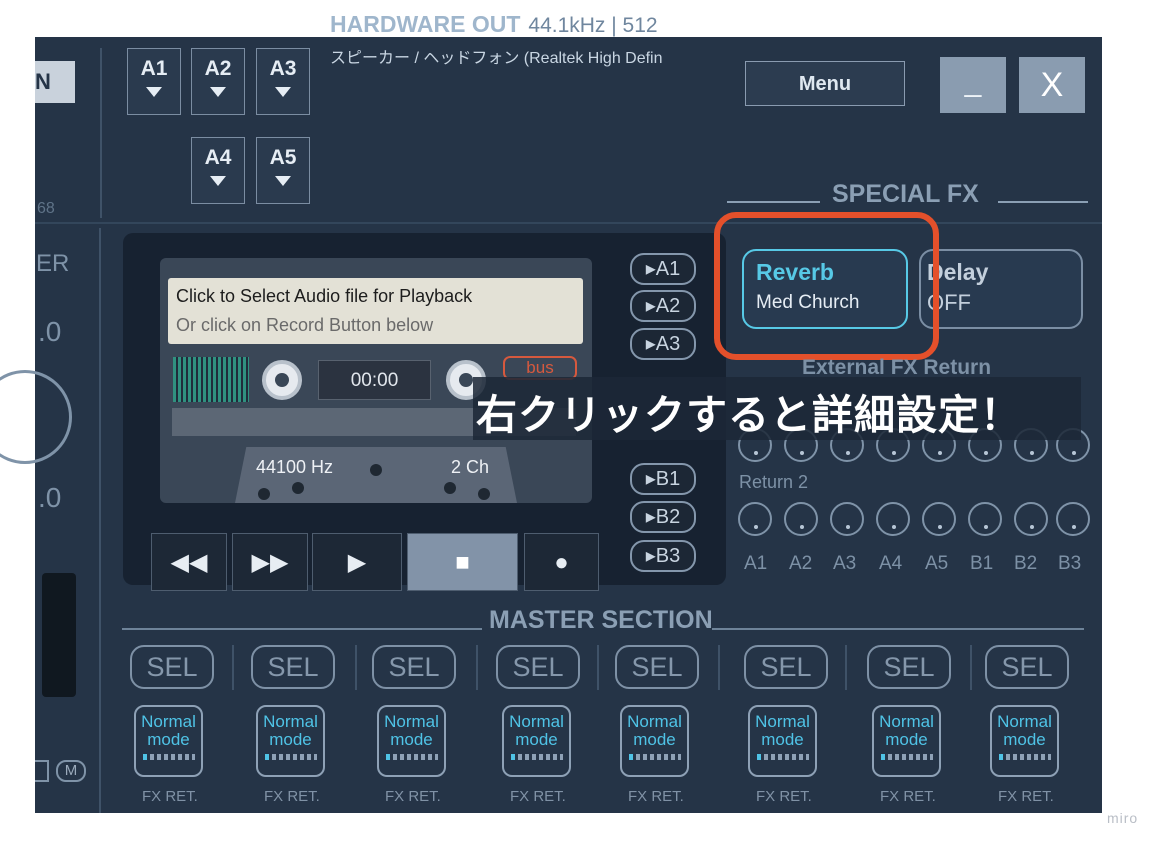 The image size is (1172, 852). I want to click on route-b2-toggle: ▸B2, so click(663, 517).